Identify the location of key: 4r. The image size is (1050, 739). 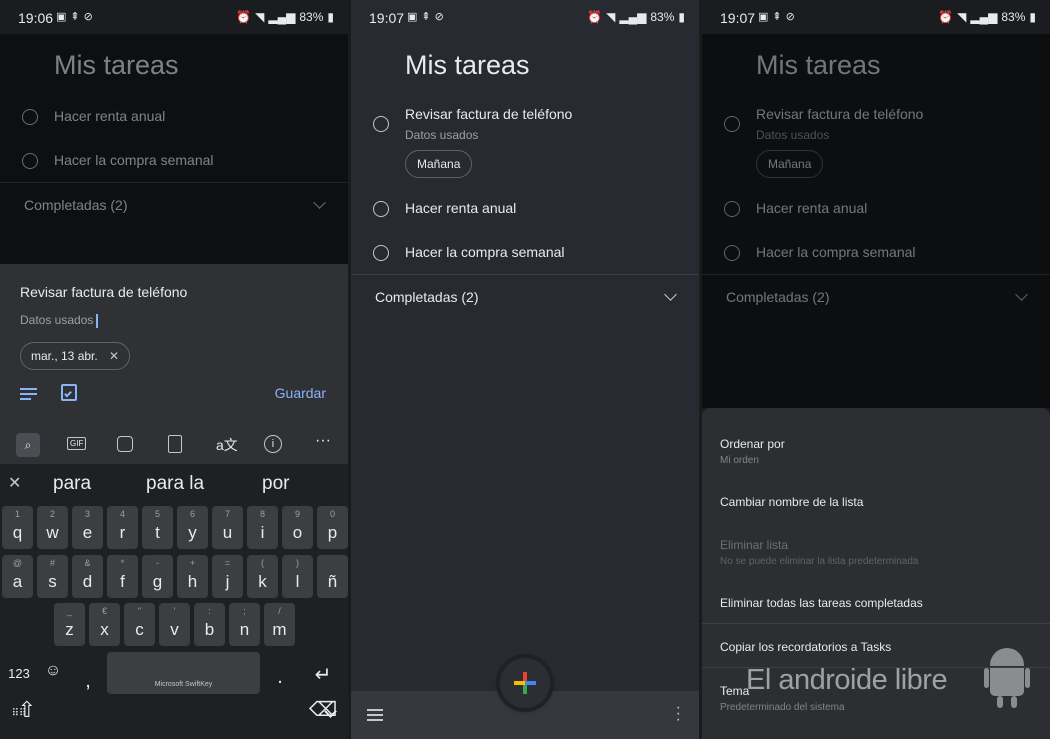
(122, 527).